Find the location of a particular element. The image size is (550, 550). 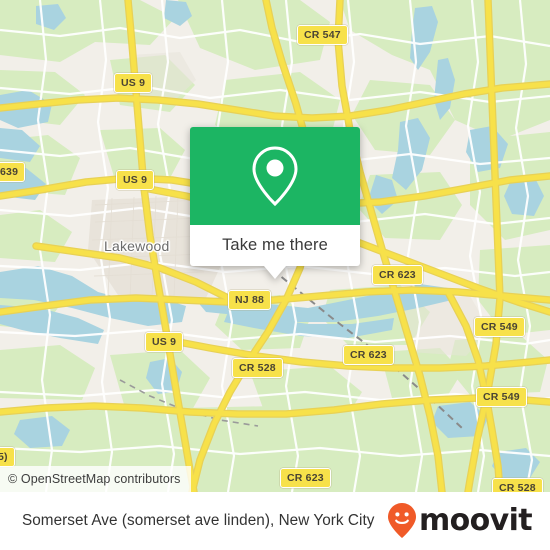

popup-action-button: Take me there is located at coordinates (275, 245).